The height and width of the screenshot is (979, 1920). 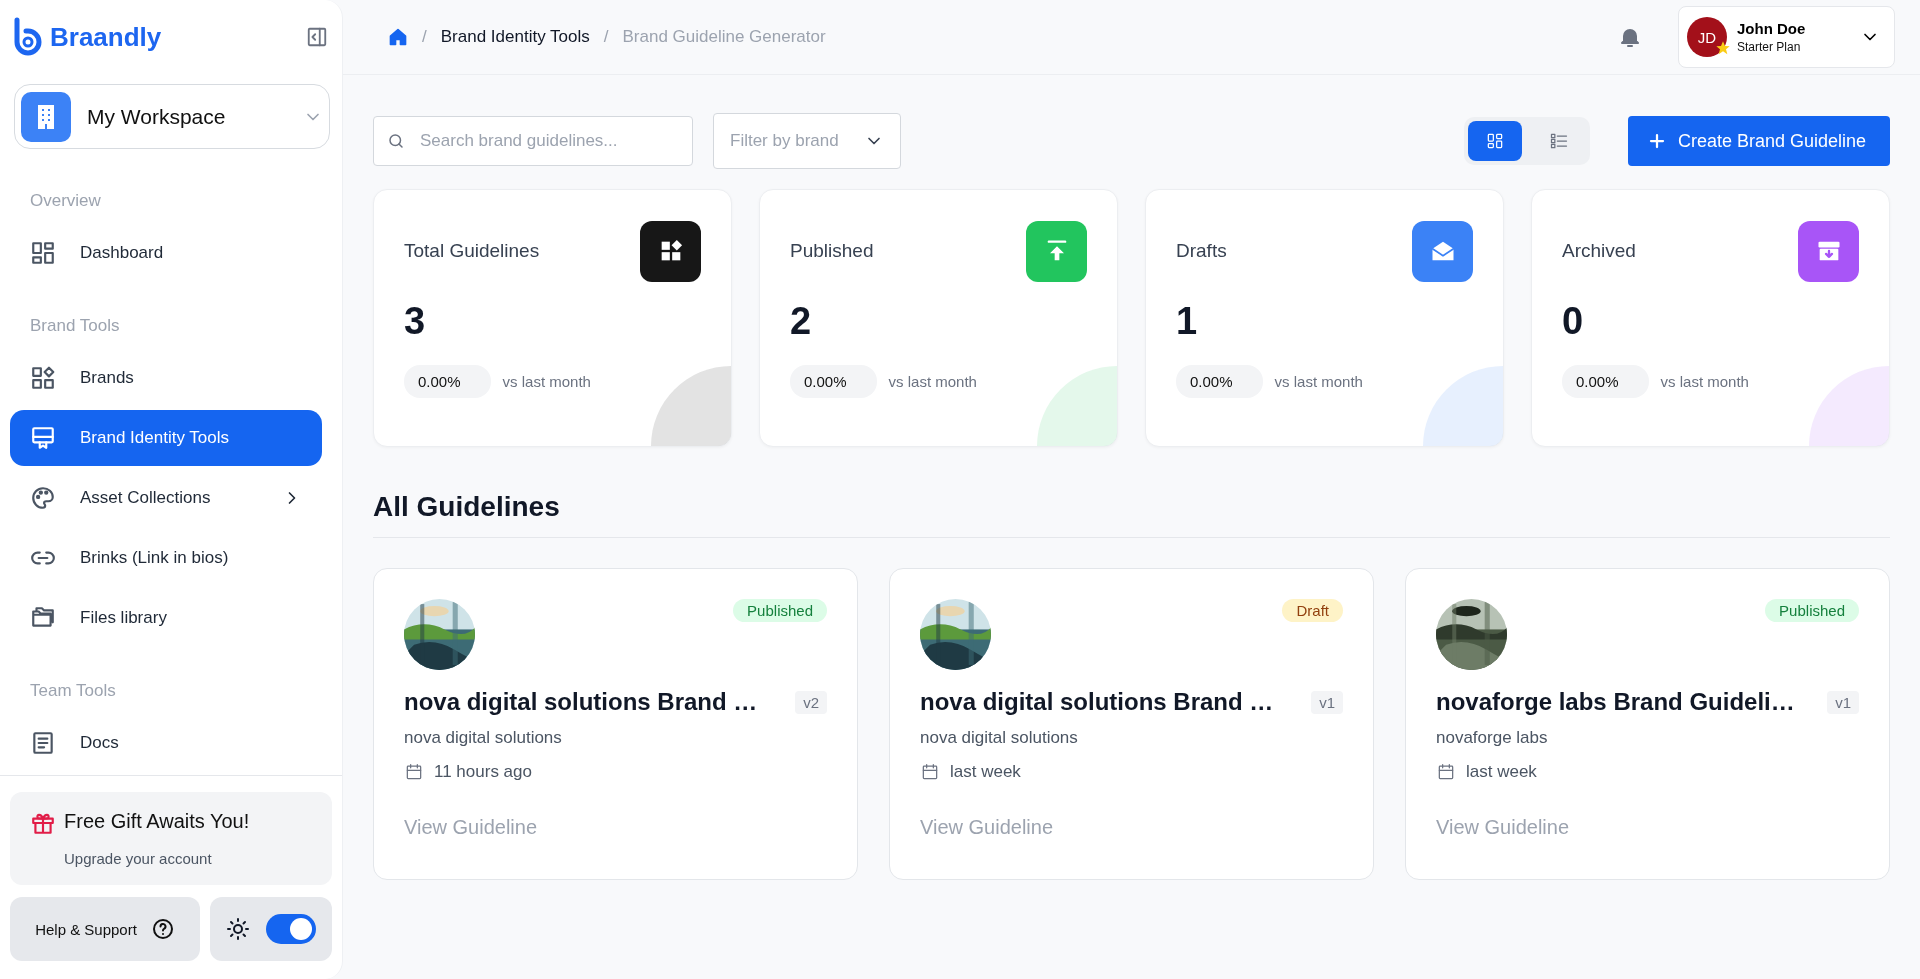 What do you see at coordinates (166, 377) in the screenshot?
I see `sidebar-item: Brands` at bounding box center [166, 377].